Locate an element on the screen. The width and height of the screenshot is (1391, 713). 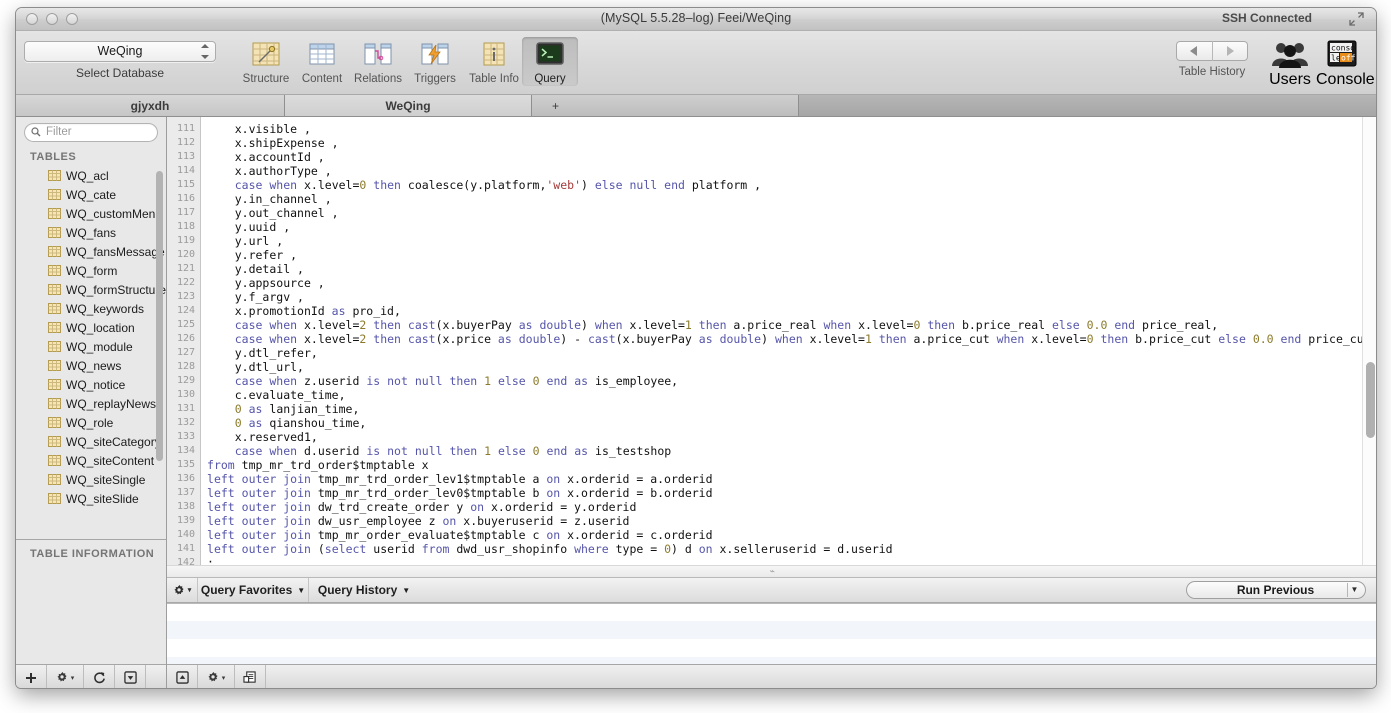
toolbar-item-content: Content is located at coordinates (322, 61).